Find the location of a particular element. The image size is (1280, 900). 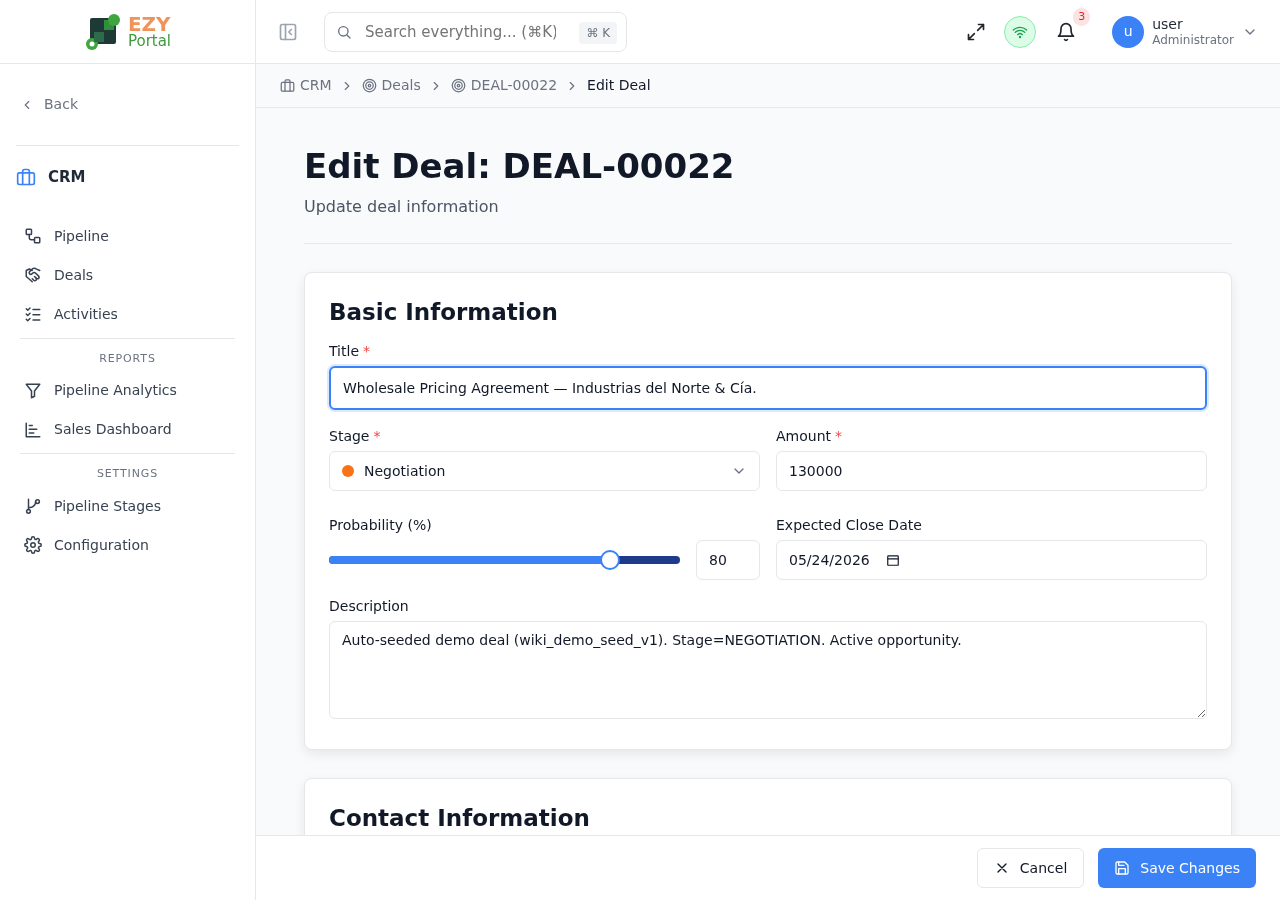

page-subtitle: Update deal information is located at coordinates (768, 219).